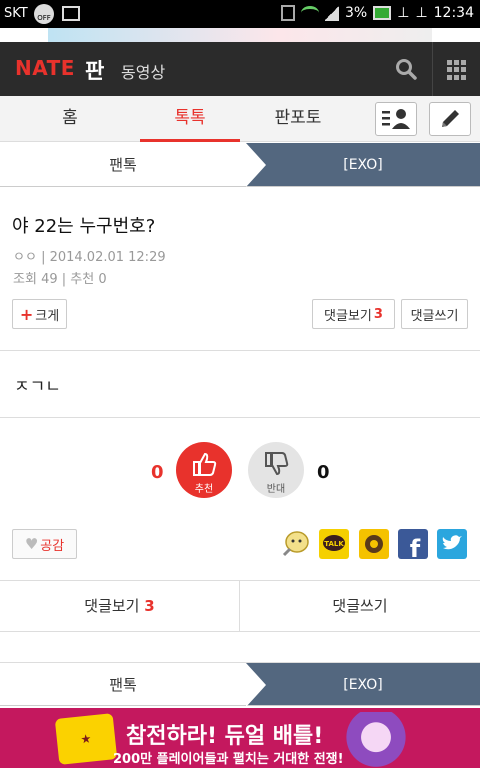 The height and width of the screenshot is (768, 480). What do you see at coordinates (112, 606) in the screenshot?
I see `bottom-view-label: 댓글보기` at bounding box center [112, 606].